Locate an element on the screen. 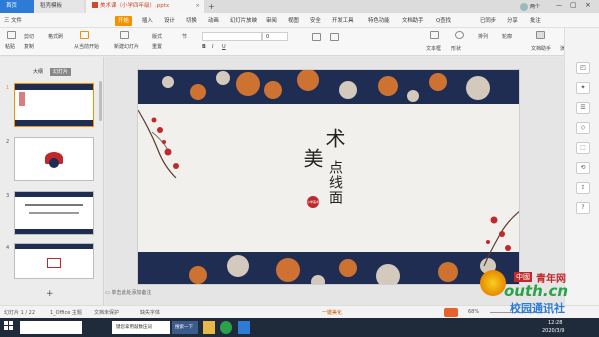 This screenshot has height=337, width=599. menu-review: 审阅 is located at coordinates (271, 21).